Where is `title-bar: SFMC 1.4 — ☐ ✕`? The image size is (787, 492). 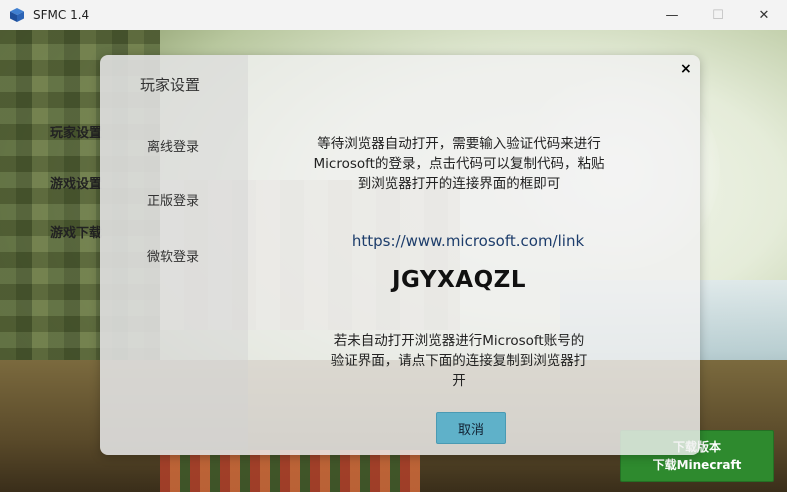
title-bar: SFMC 1.4 — ☐ ✕ is located at coordinates (393, 15).